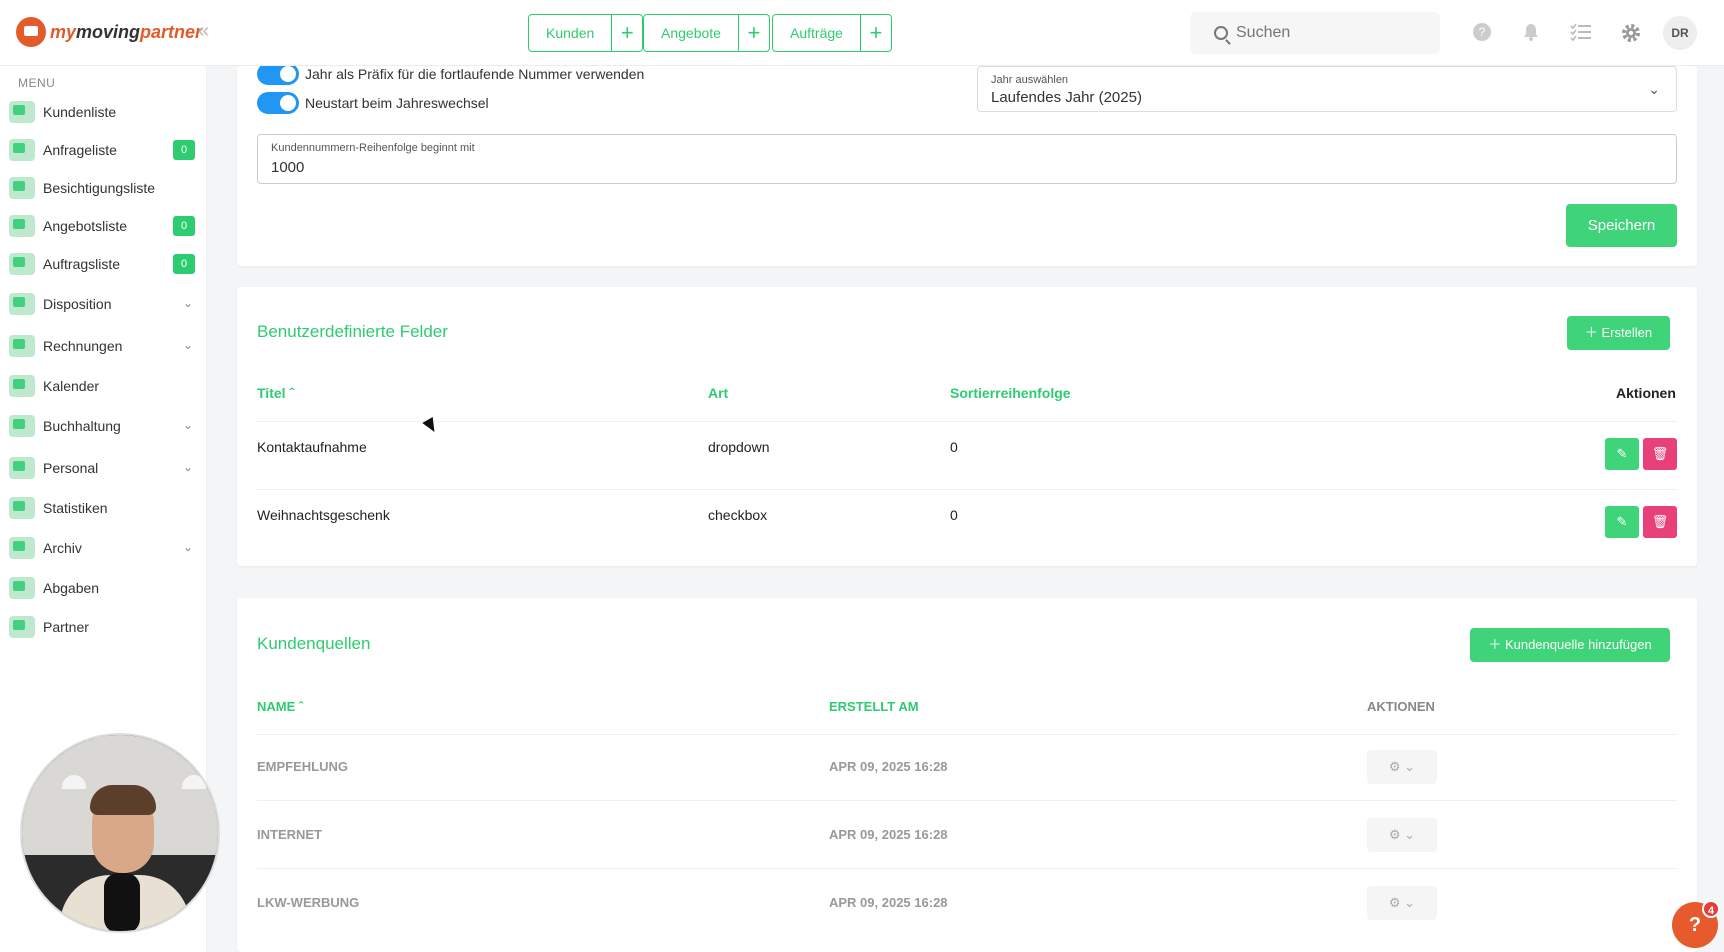 The image size is (1724, 952). What do you see at coordinates (874, 706) in the screenshot?
I see `col-header-created: ERSTELLT AM` at bounding box center [874, 706].